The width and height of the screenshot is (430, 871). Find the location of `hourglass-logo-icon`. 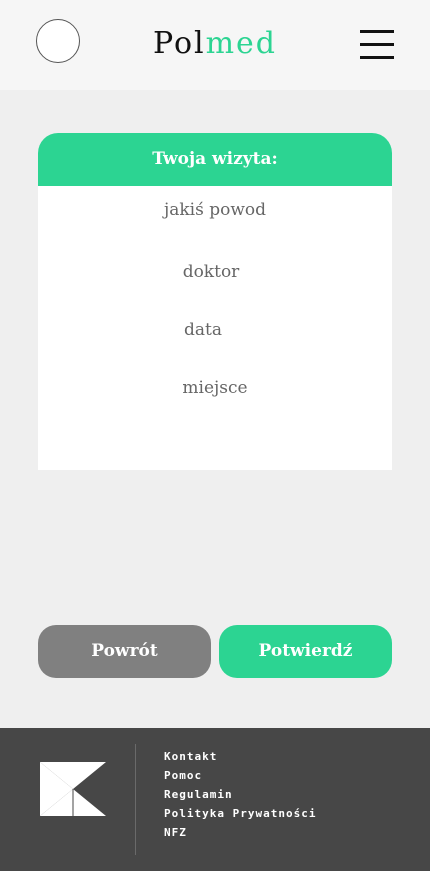

hourglass-logo-icon is located at coordinates (73, 789).